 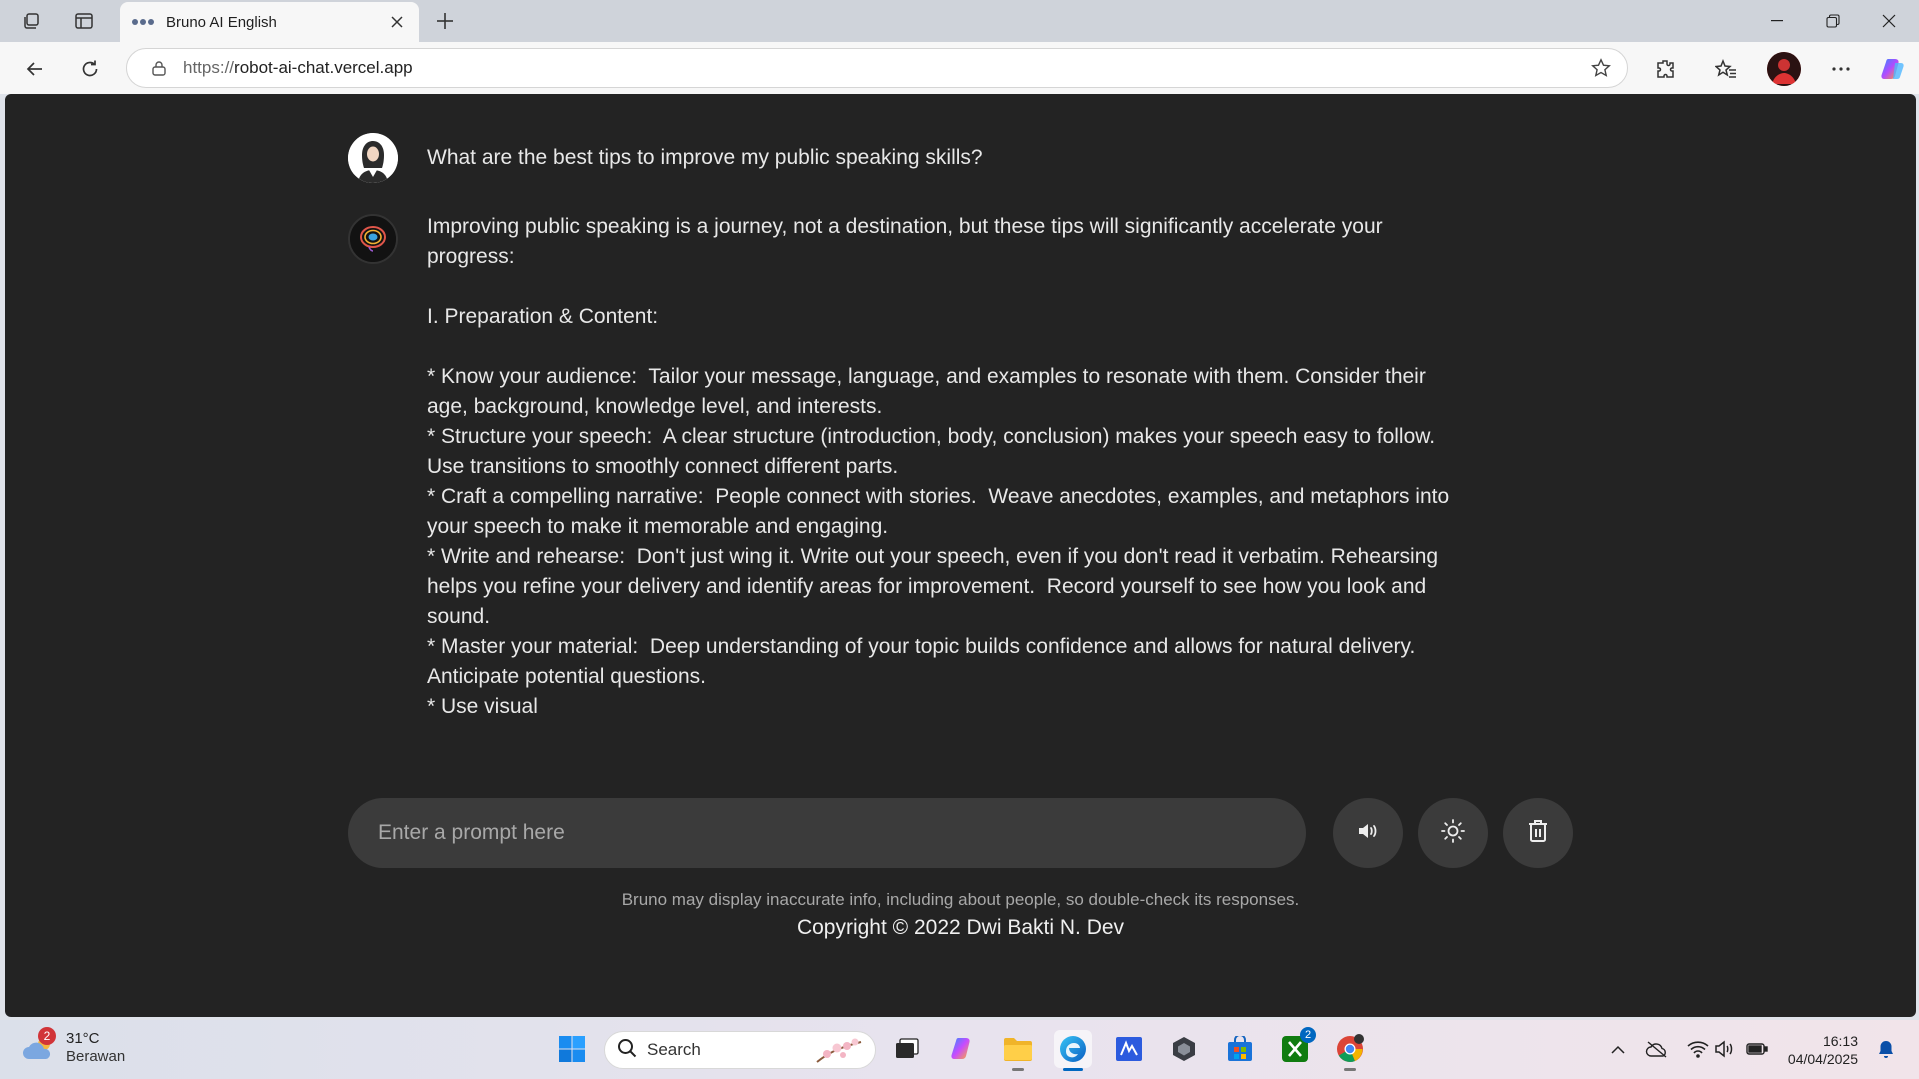 I want to click on search-highlight-icon, so click(x=839, y=1053).